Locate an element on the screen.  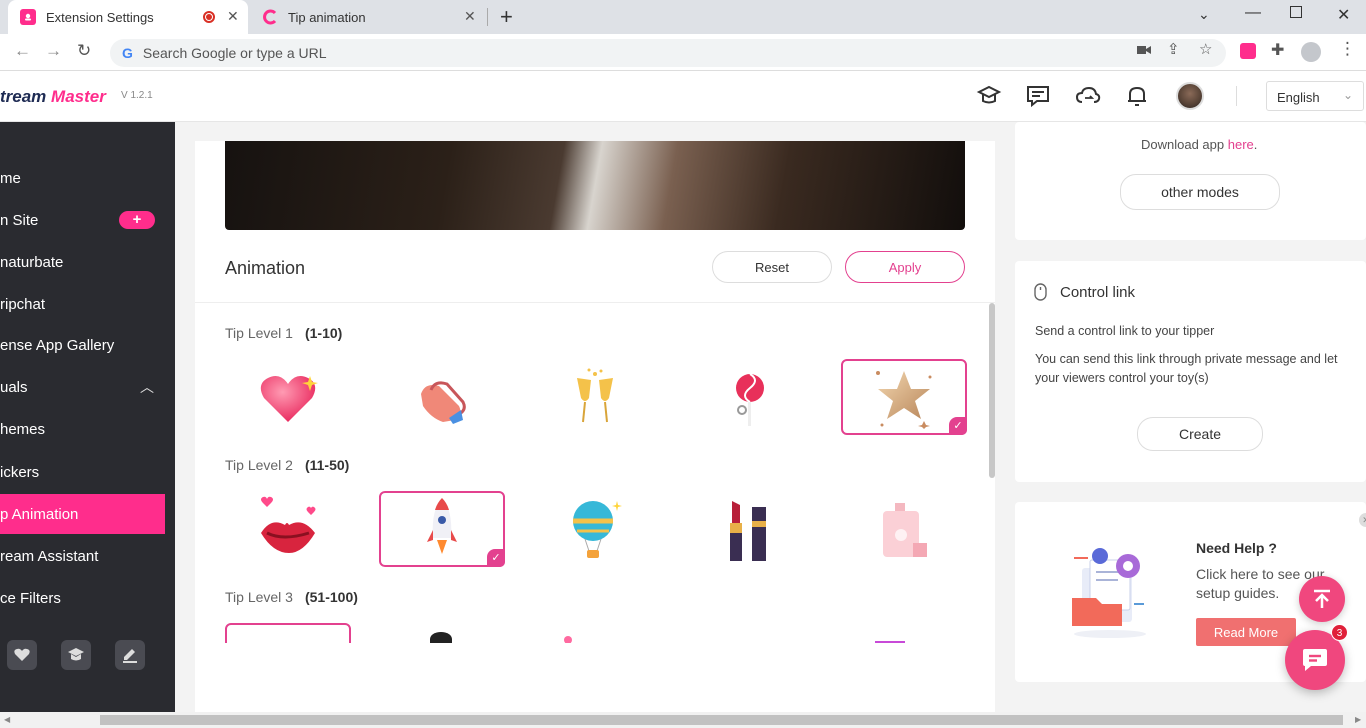
champagne-icon is located at coordinates (595, 395).